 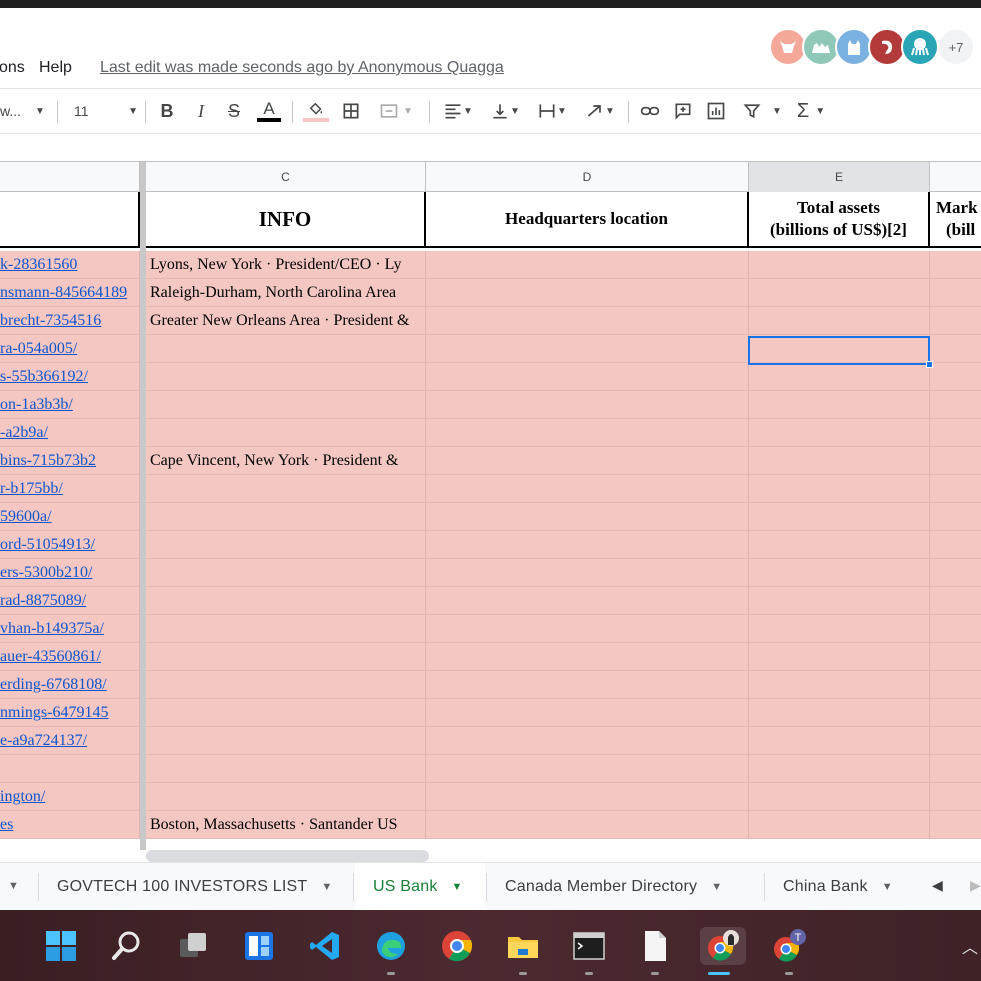 I want to click on header-cell-info: INFO, so click(x=286, y=219).